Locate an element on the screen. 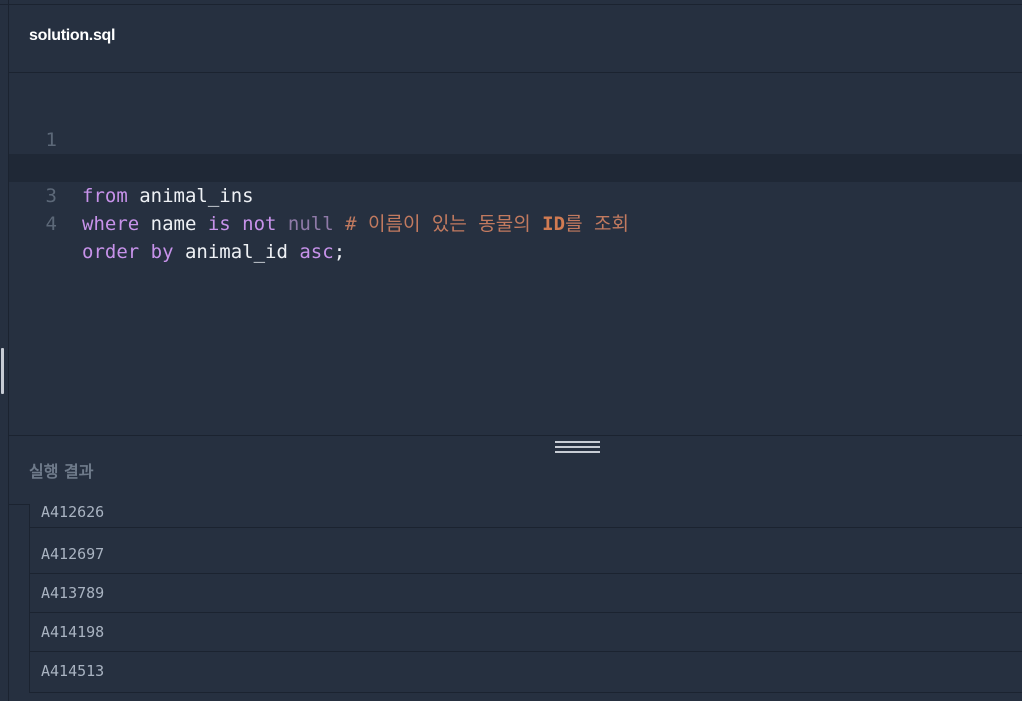  table-row: A413789 is located at coordinates (526, 593).